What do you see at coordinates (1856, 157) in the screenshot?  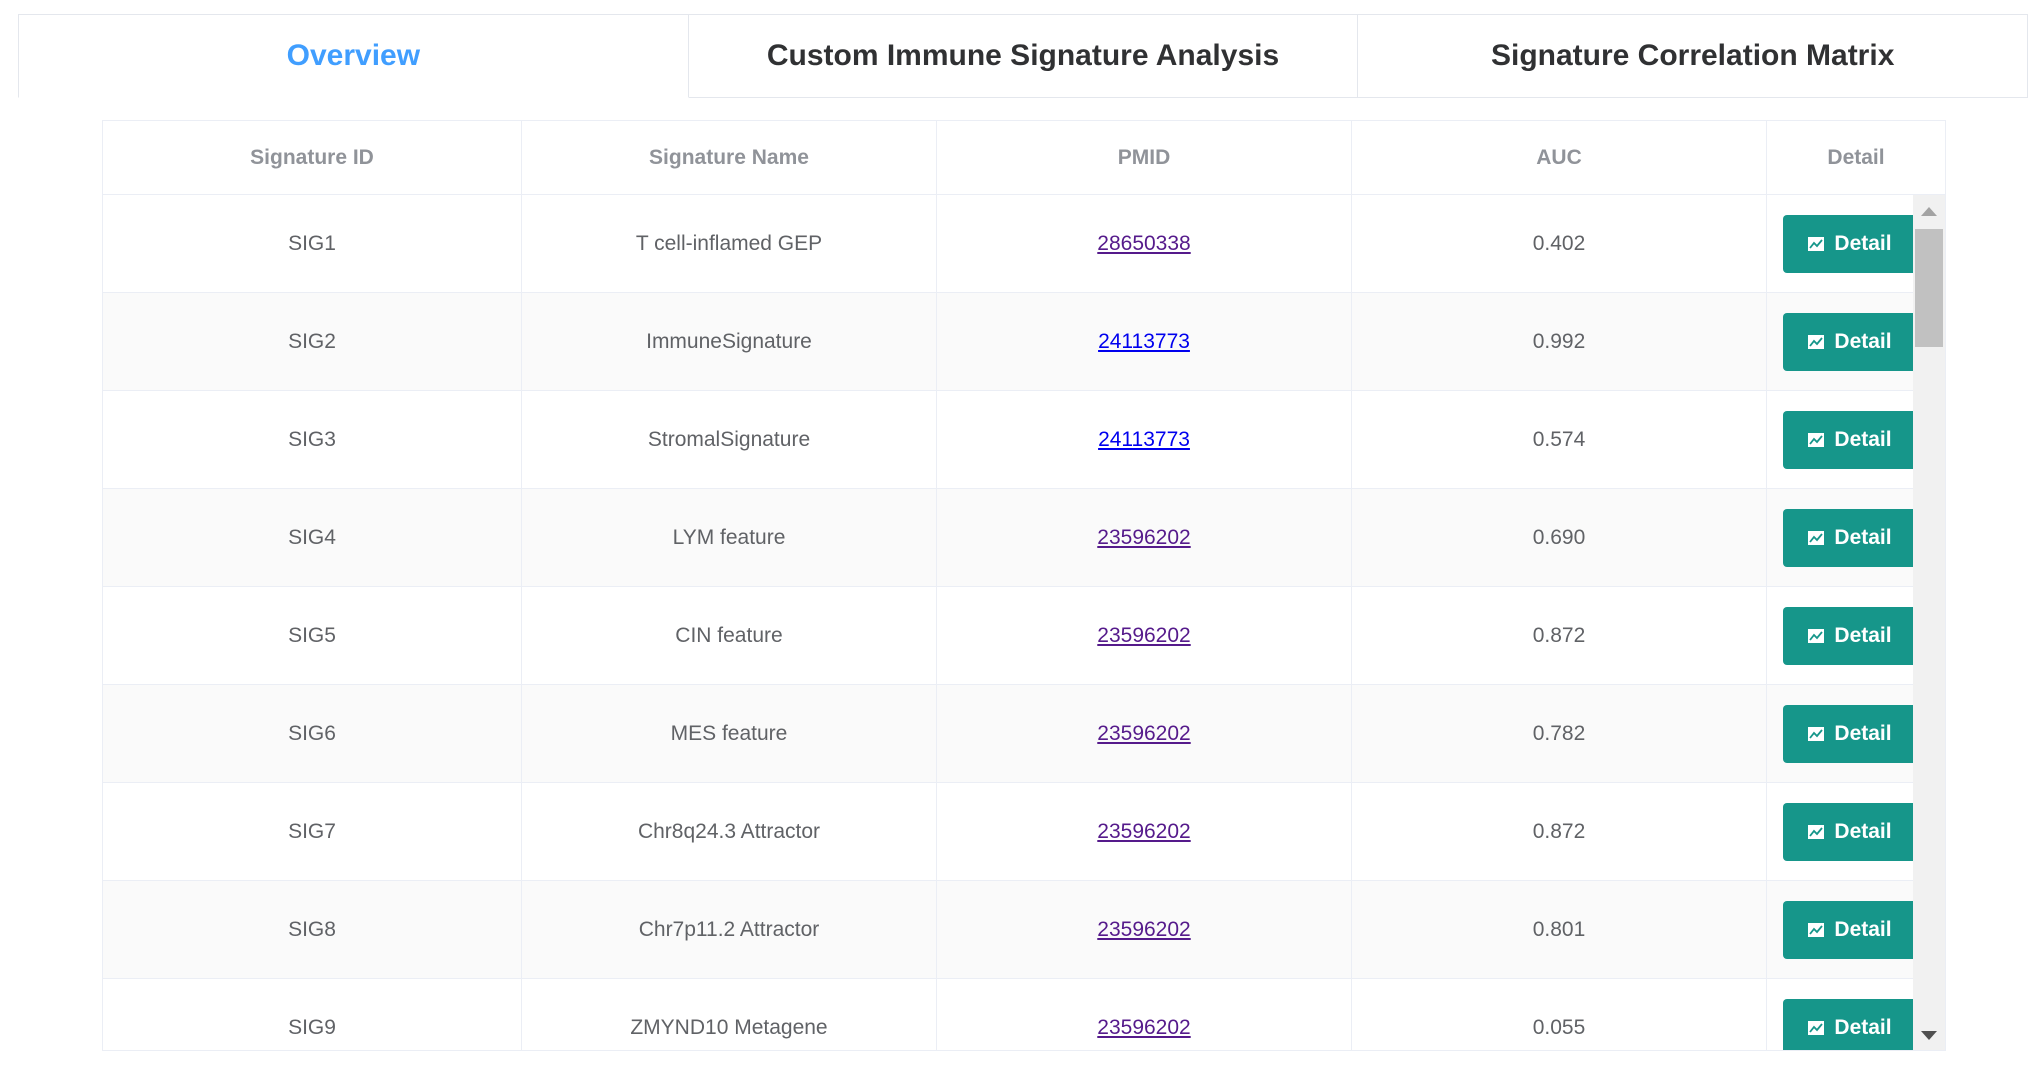 I see `header-detail: Detail` at bounding box center [1856, 157].